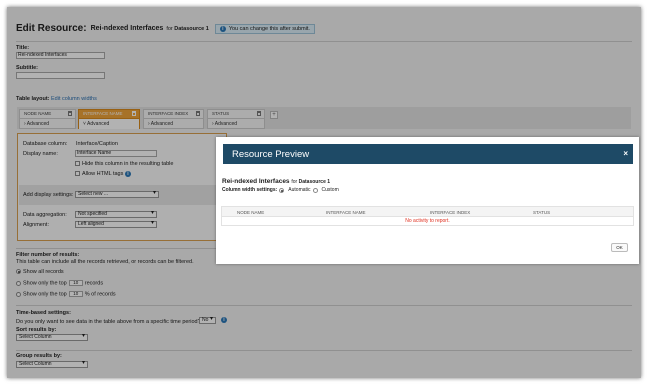  I want to click on preview-datasource: for Datasource 1, so click(310, 182).